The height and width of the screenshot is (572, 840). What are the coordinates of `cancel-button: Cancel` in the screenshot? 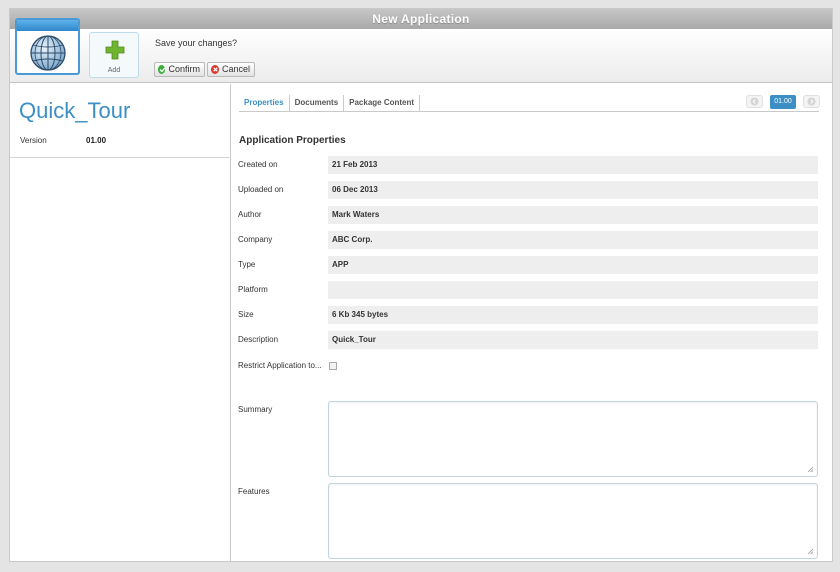 It's located at (231, 69).